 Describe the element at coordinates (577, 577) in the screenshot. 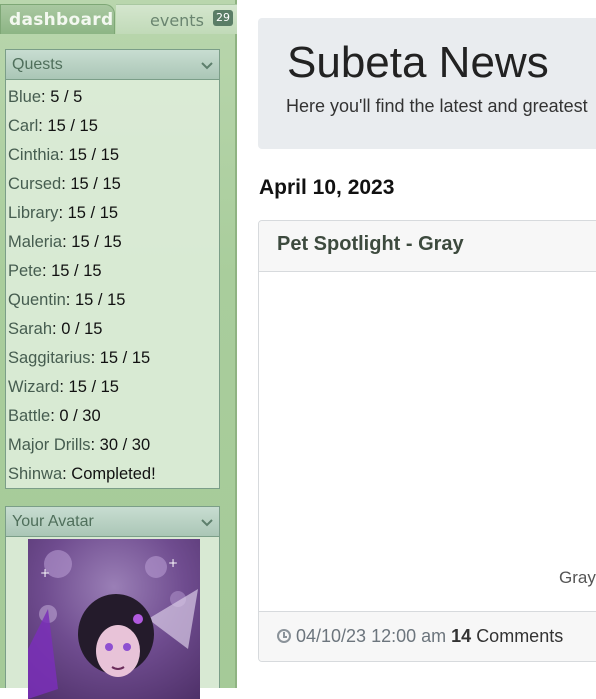

I see `image-caption: Gray` at that location.